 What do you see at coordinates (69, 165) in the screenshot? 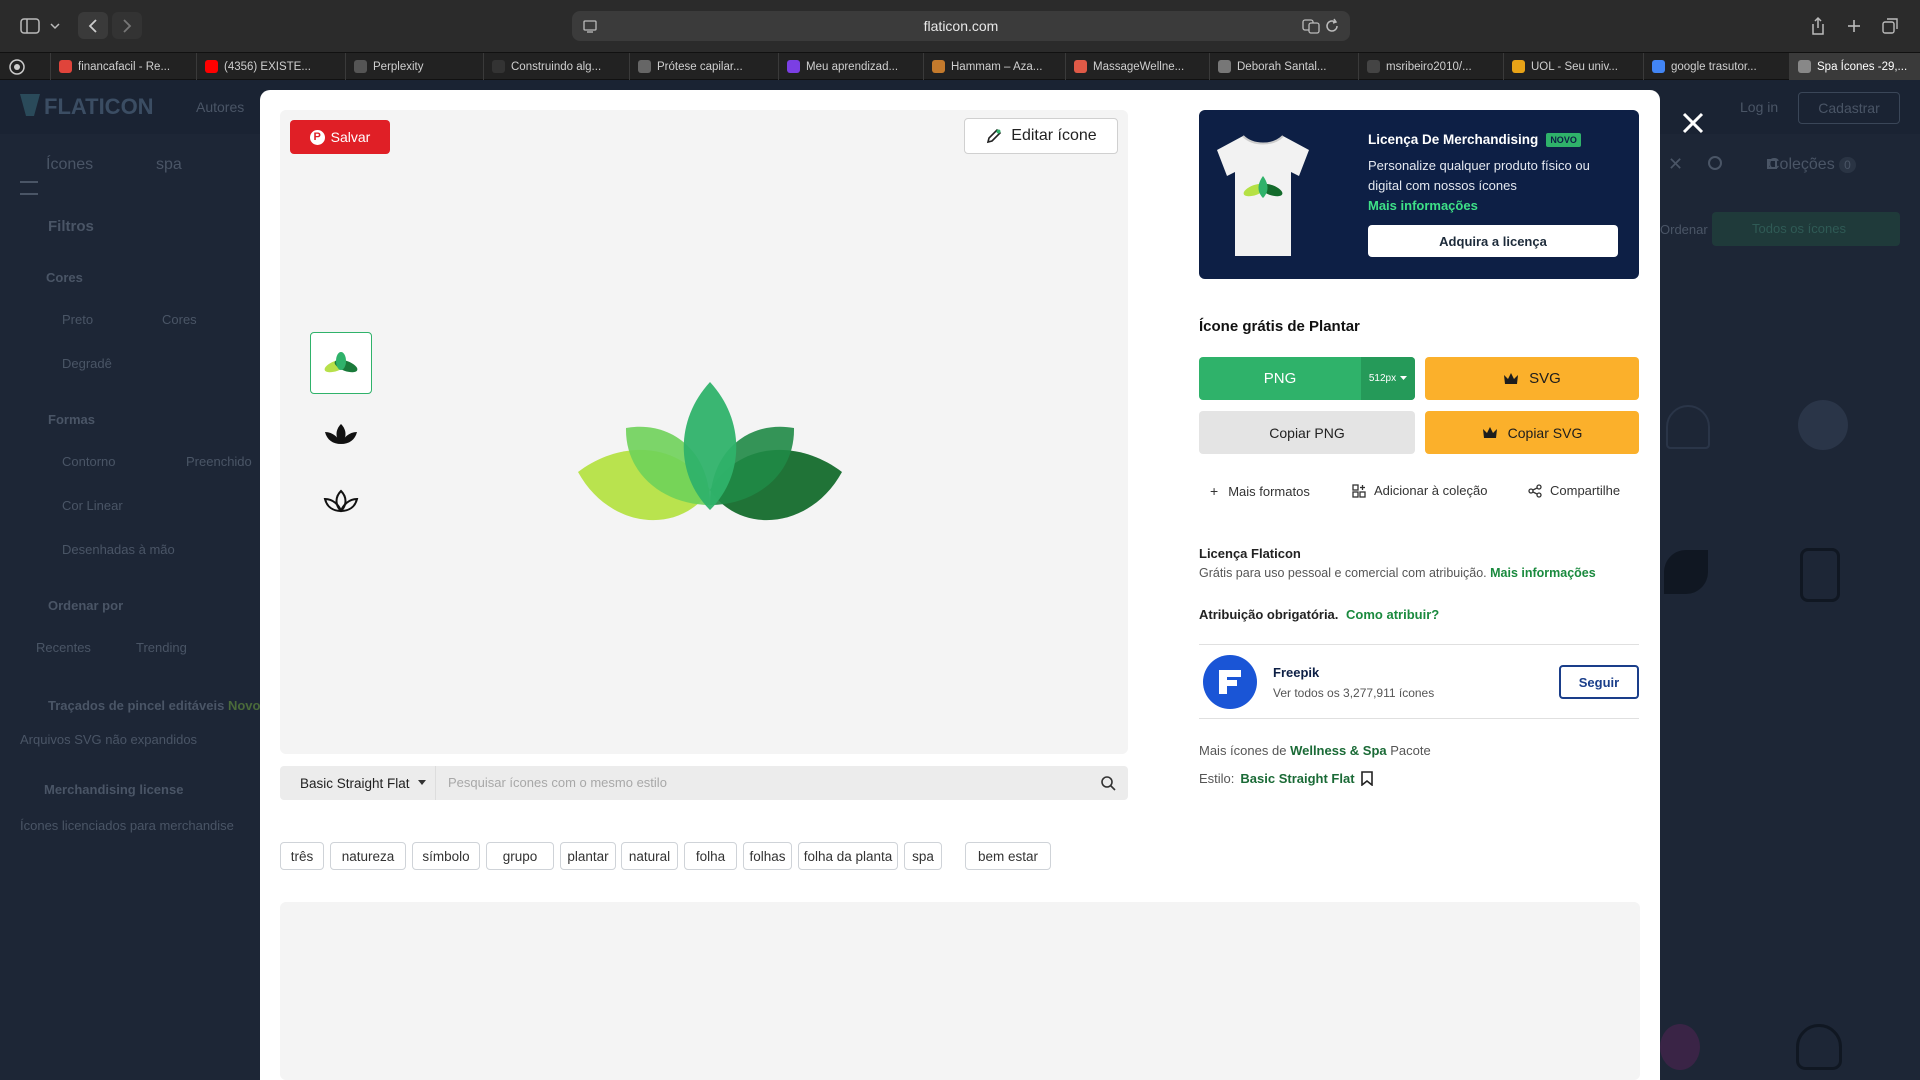
I see `search-category: Ícones` at bounding box center [69, 165].